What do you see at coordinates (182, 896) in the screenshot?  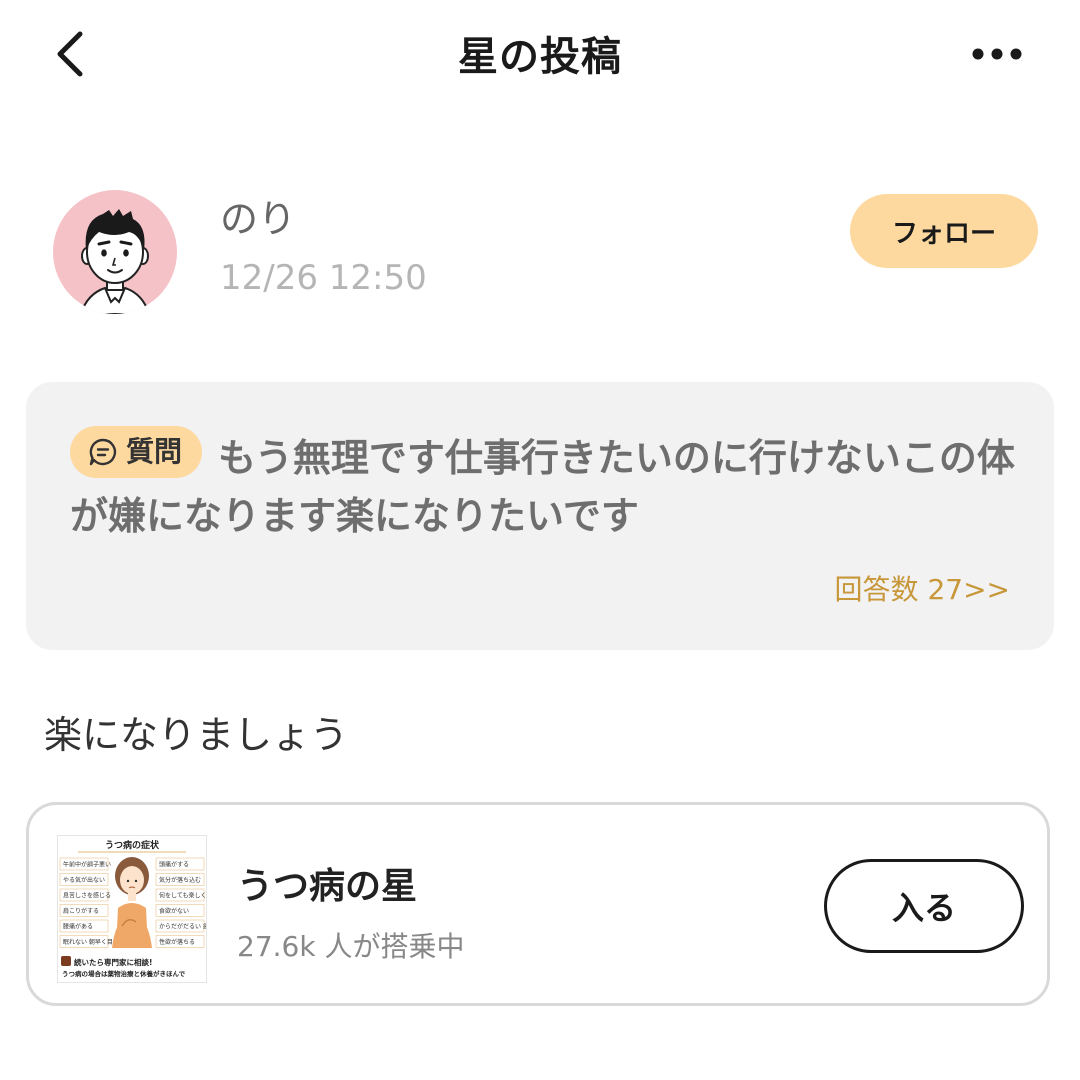 I see `thumbnail-item-text: 何をしても楽しくない` at bounding box center [182, 896].